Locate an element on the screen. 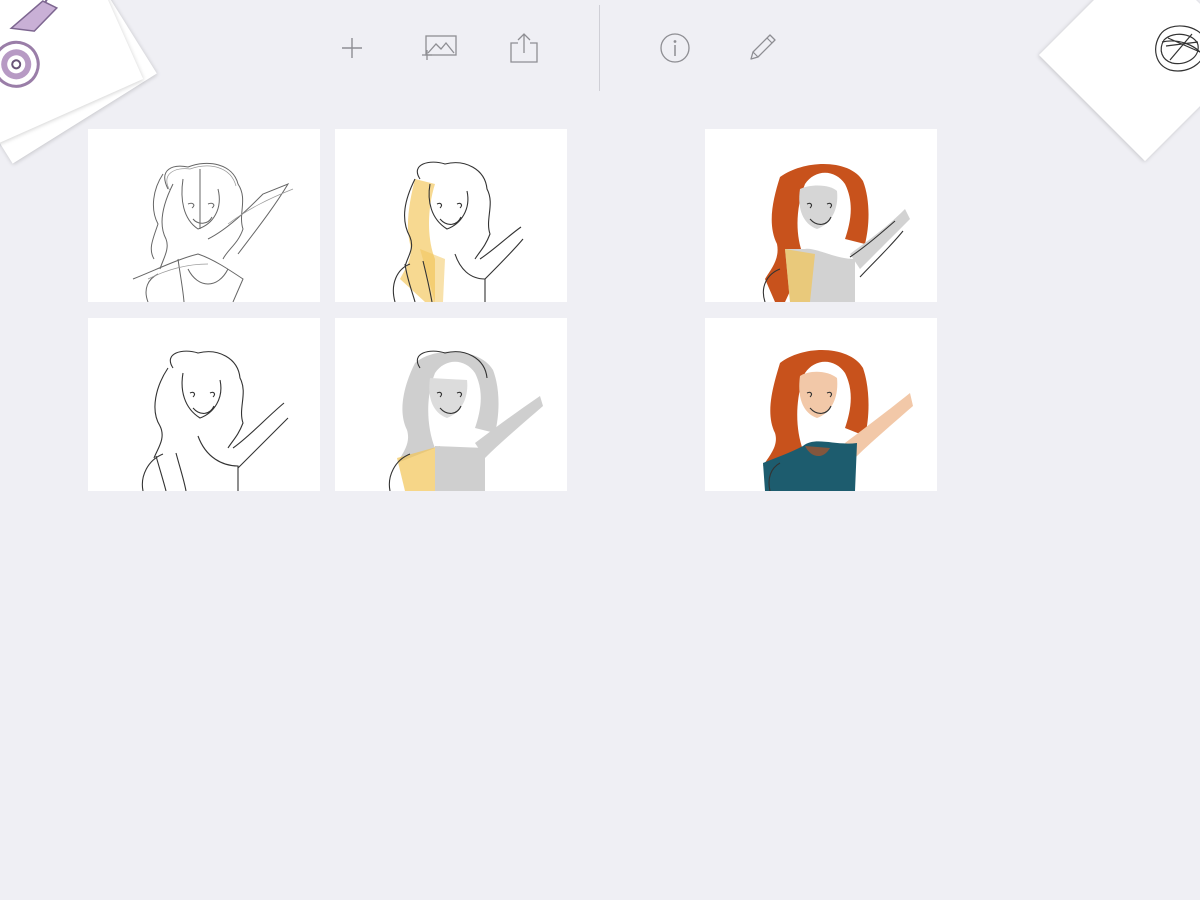 The image size is (1200, 900). add-image-button is located at coordinates (440, 48).